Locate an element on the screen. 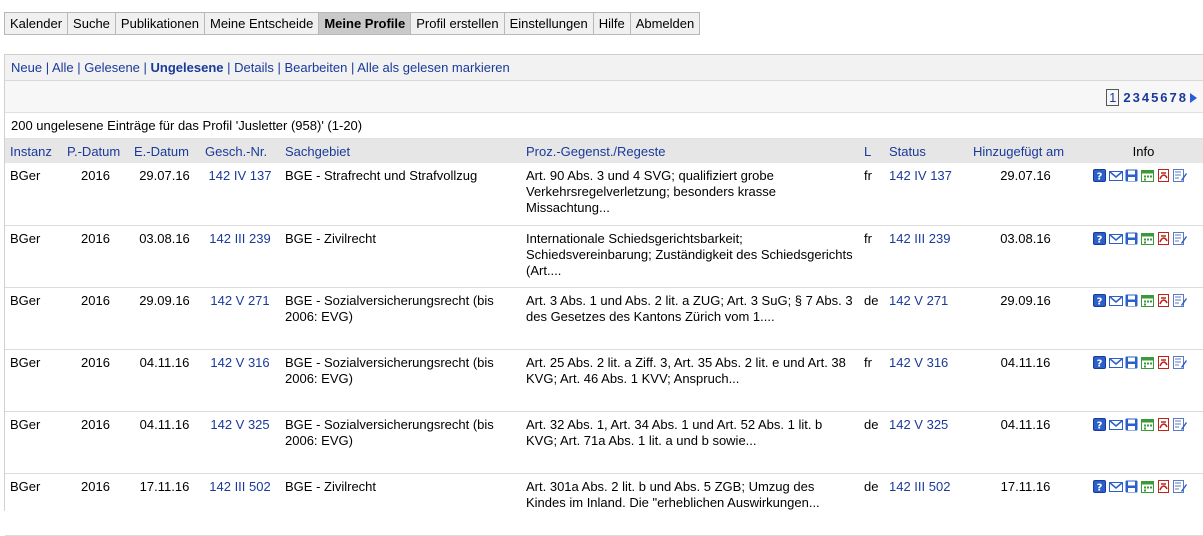  cell-gesch-nr-link: 142 III 239 is located at coordinates (239, 238).